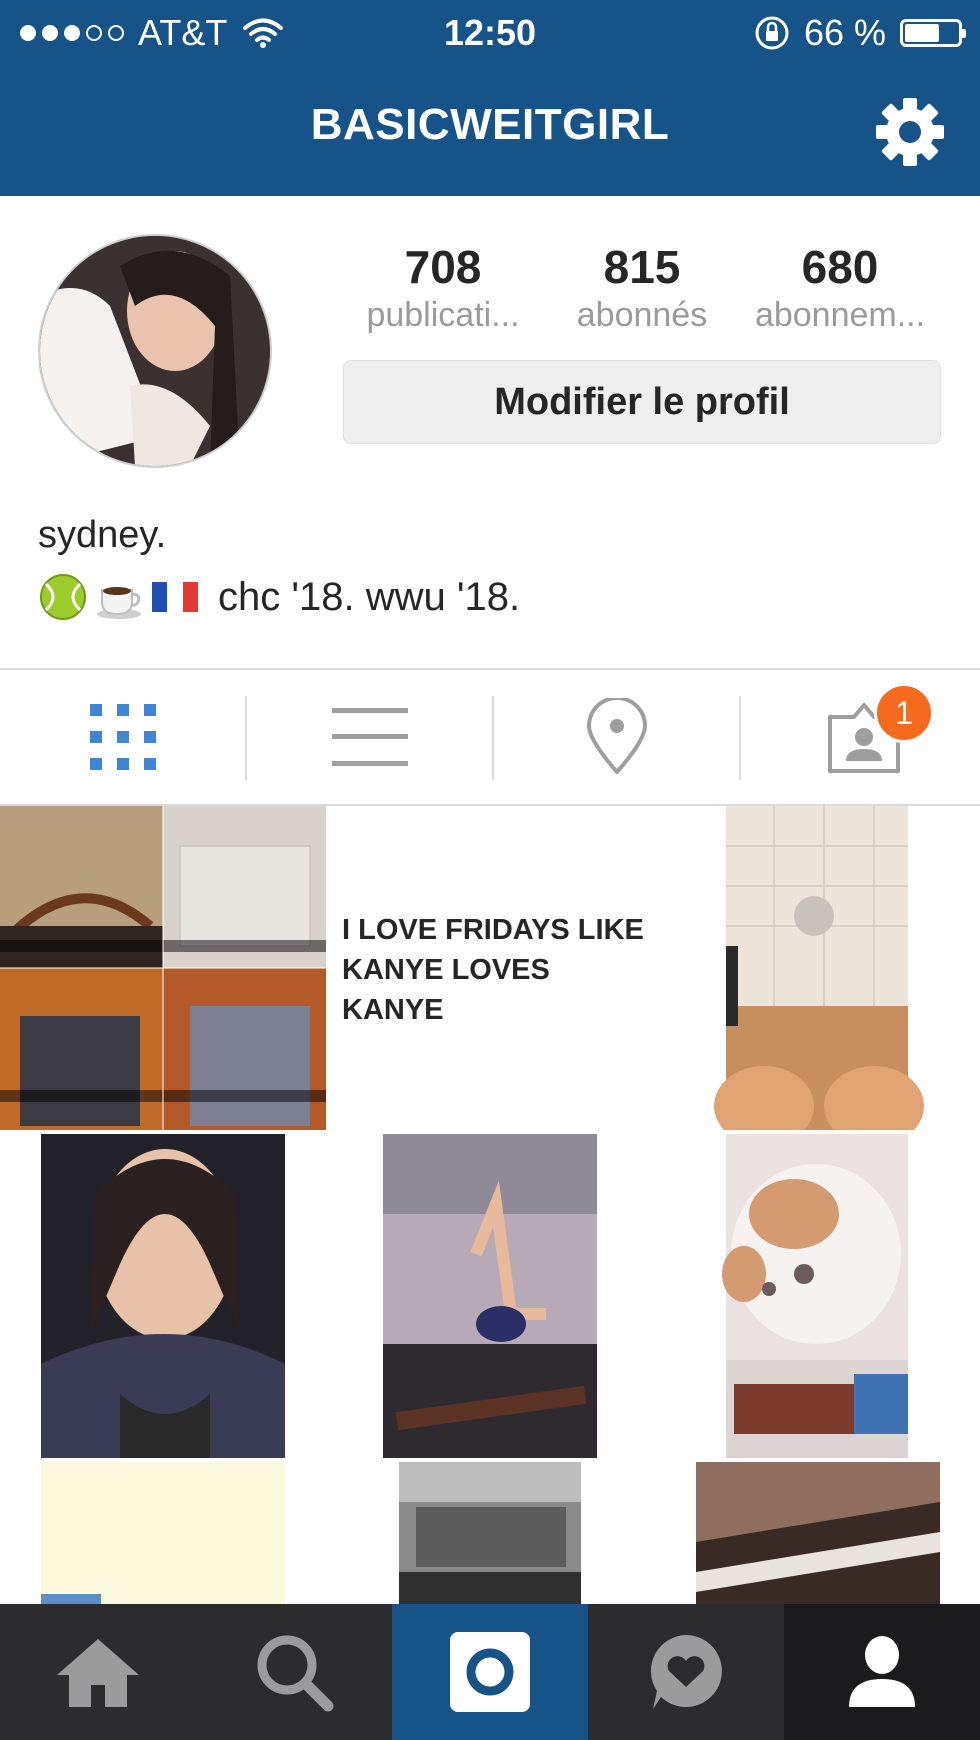  I want to click on battery-percent: 66 %, so click(844, 32).